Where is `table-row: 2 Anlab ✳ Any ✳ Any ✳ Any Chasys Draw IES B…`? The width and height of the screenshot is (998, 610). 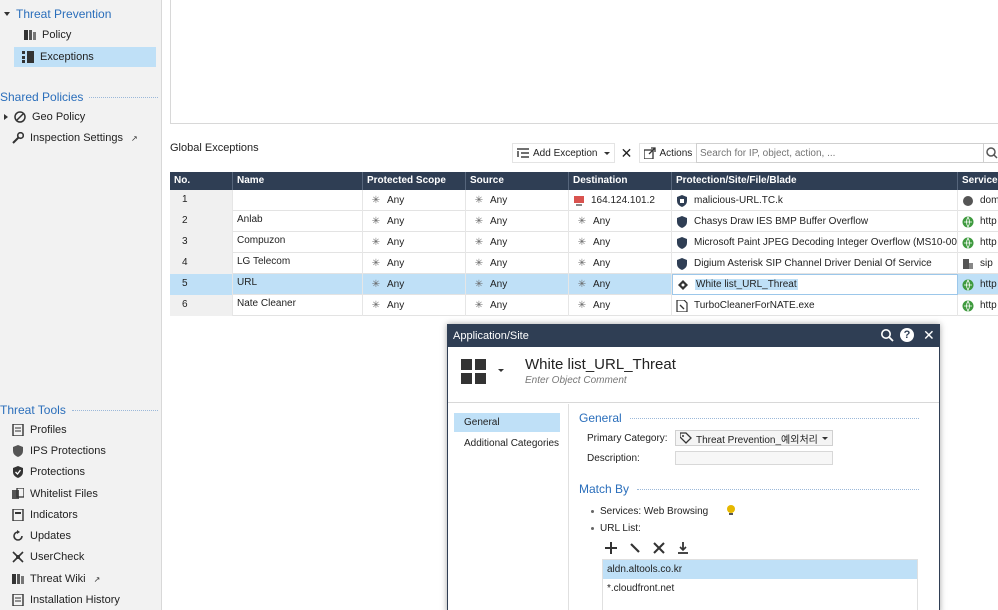 table-row: 2 Anlab ✳ Any ✳ Any ✳ Any Chasys Draw IES B… is located at coordinates (584, 221).